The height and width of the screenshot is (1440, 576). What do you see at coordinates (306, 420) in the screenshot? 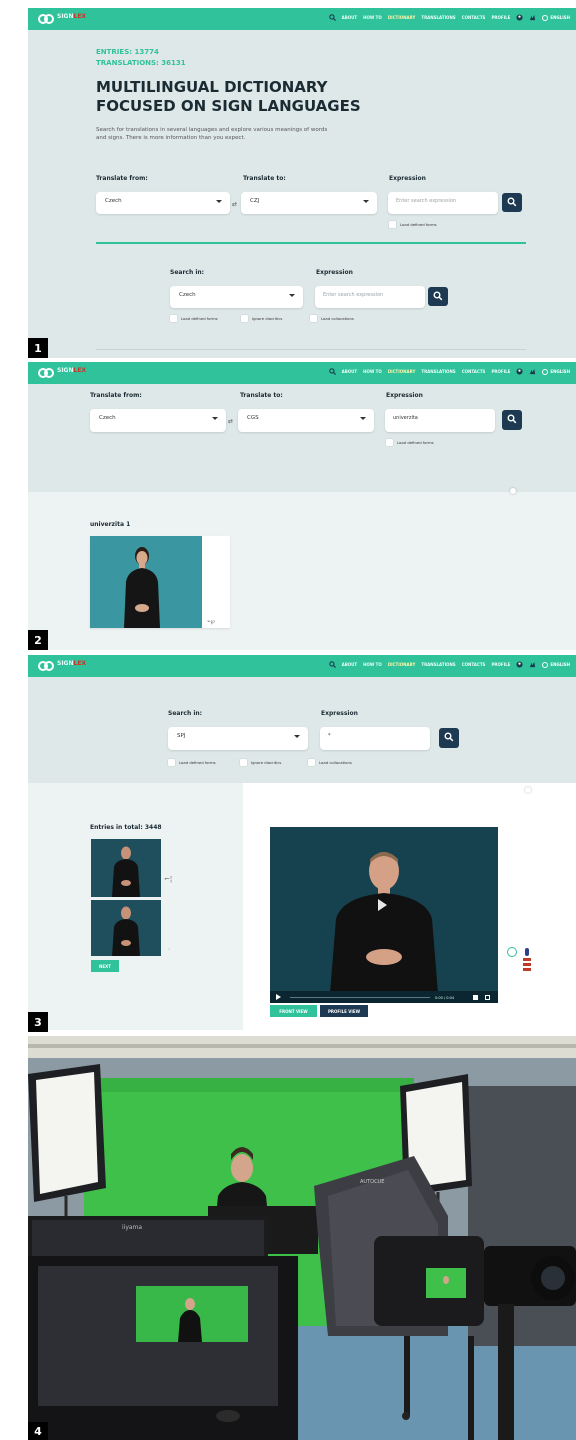
I see `translate-to-select: CGS` at bounding box center [306, 420].